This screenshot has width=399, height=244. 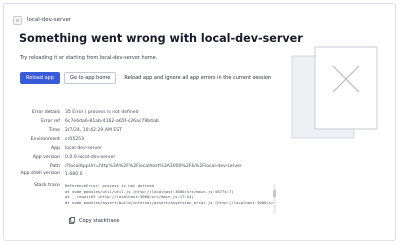 I want to click on detail-label: App shell version, so click(x=40, y=173).